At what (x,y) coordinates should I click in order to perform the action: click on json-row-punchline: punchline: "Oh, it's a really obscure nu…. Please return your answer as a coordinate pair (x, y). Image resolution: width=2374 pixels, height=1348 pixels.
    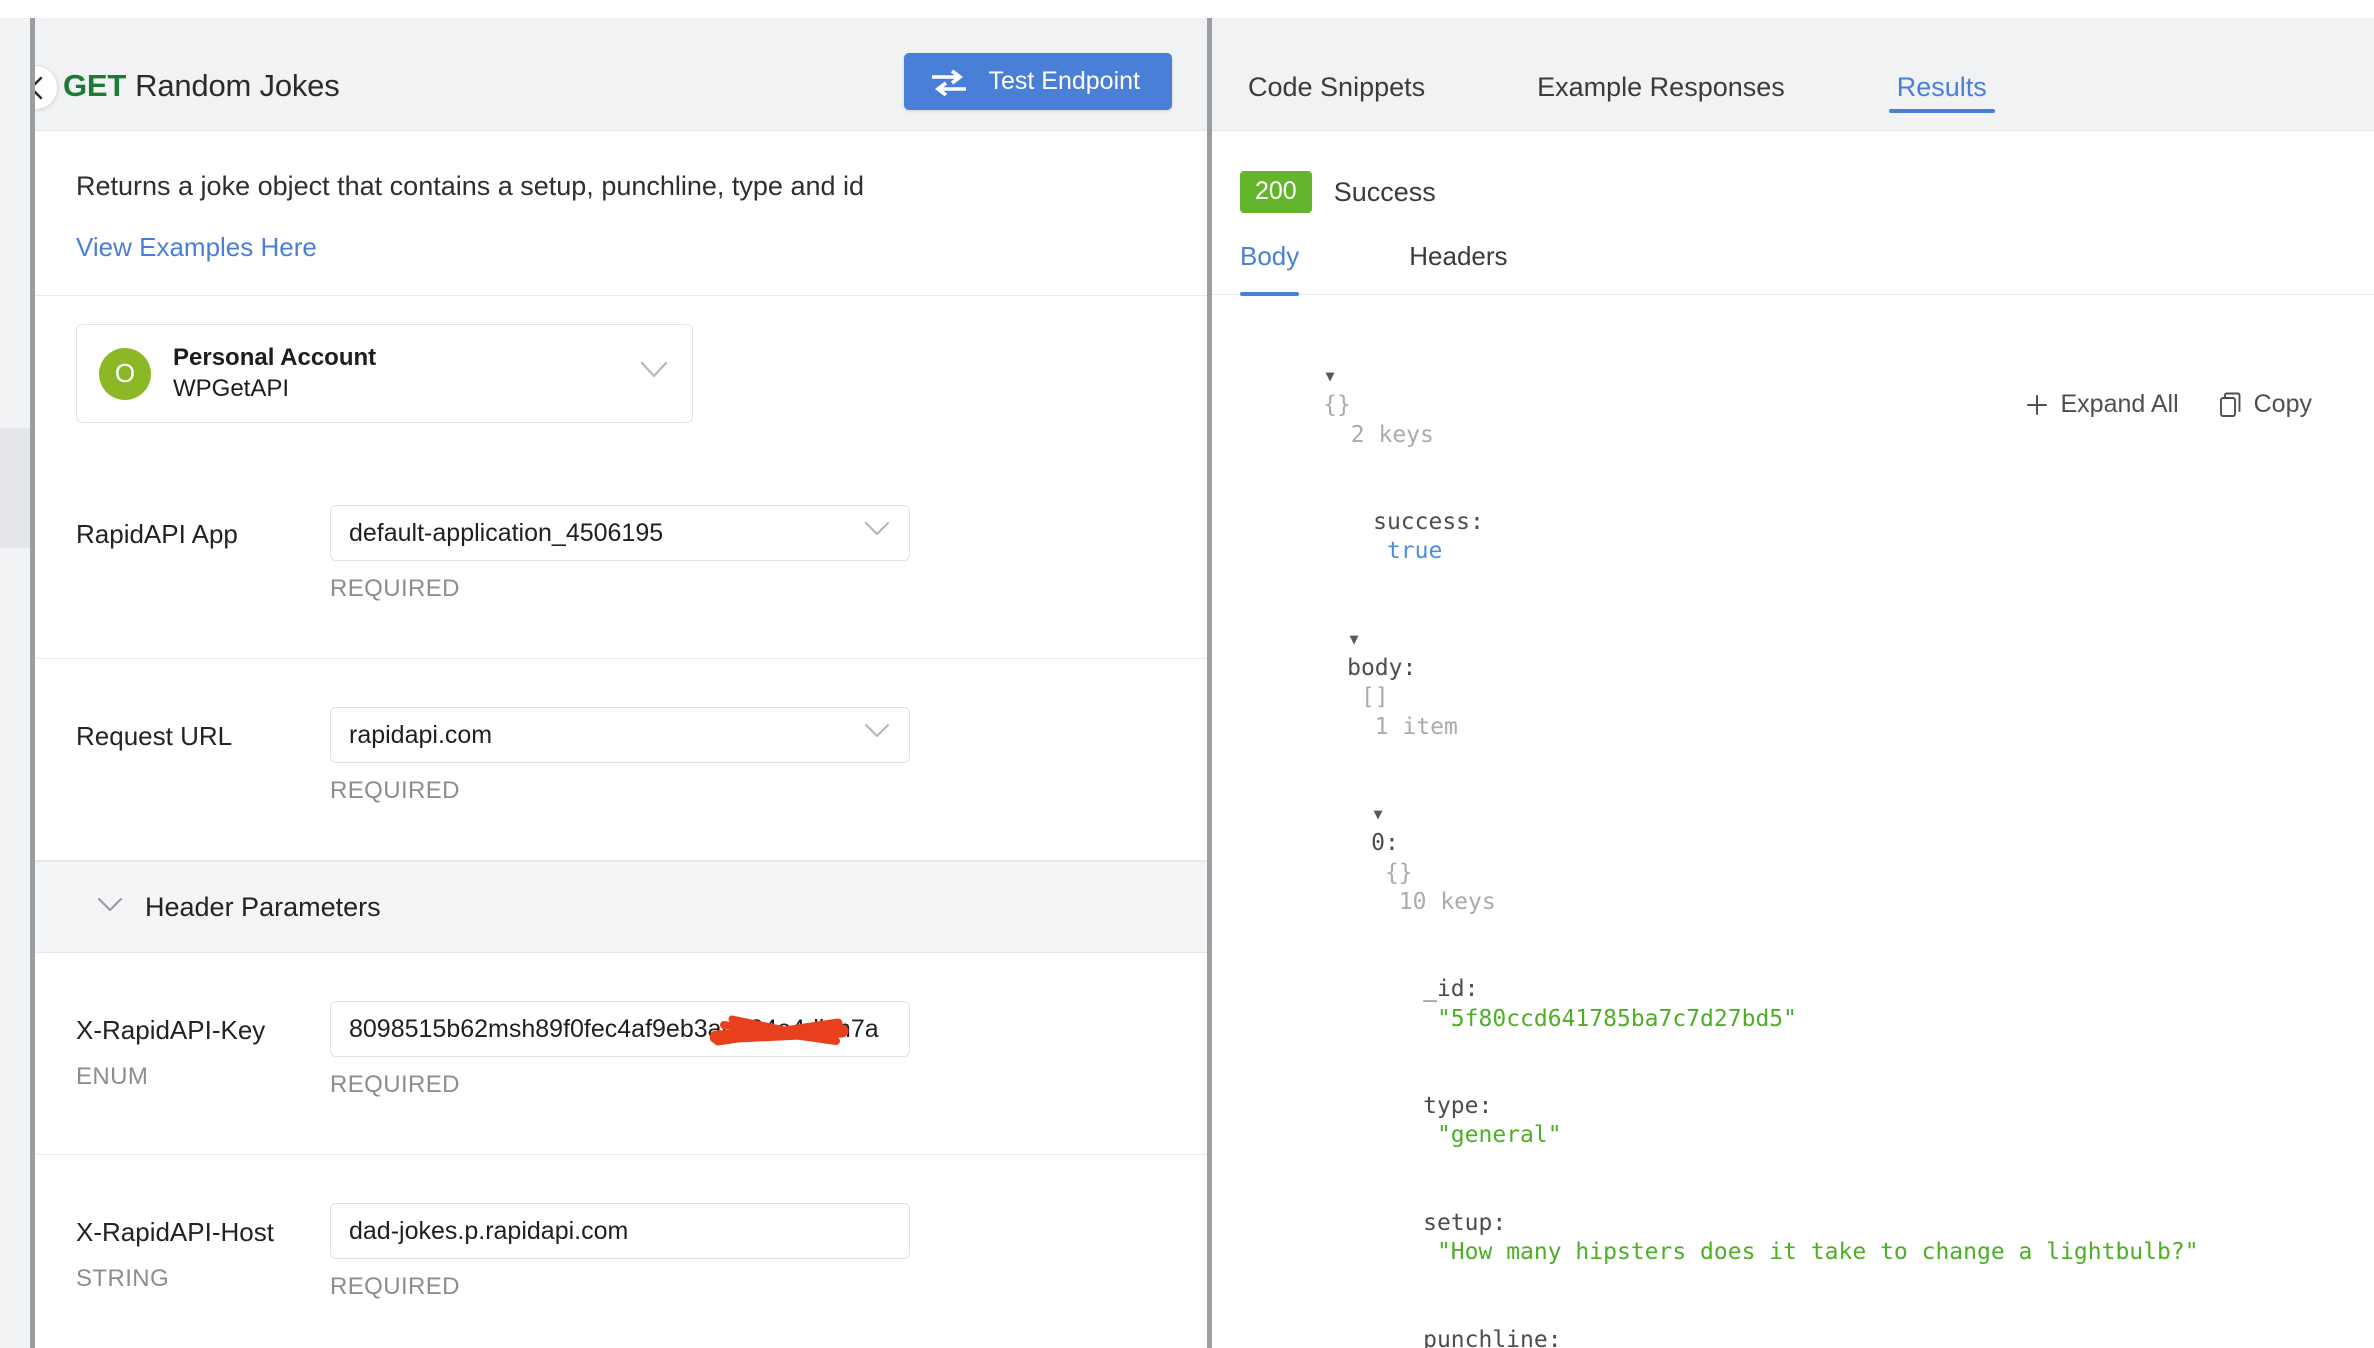
    Looking at the image, I should click on (1807, 1322).